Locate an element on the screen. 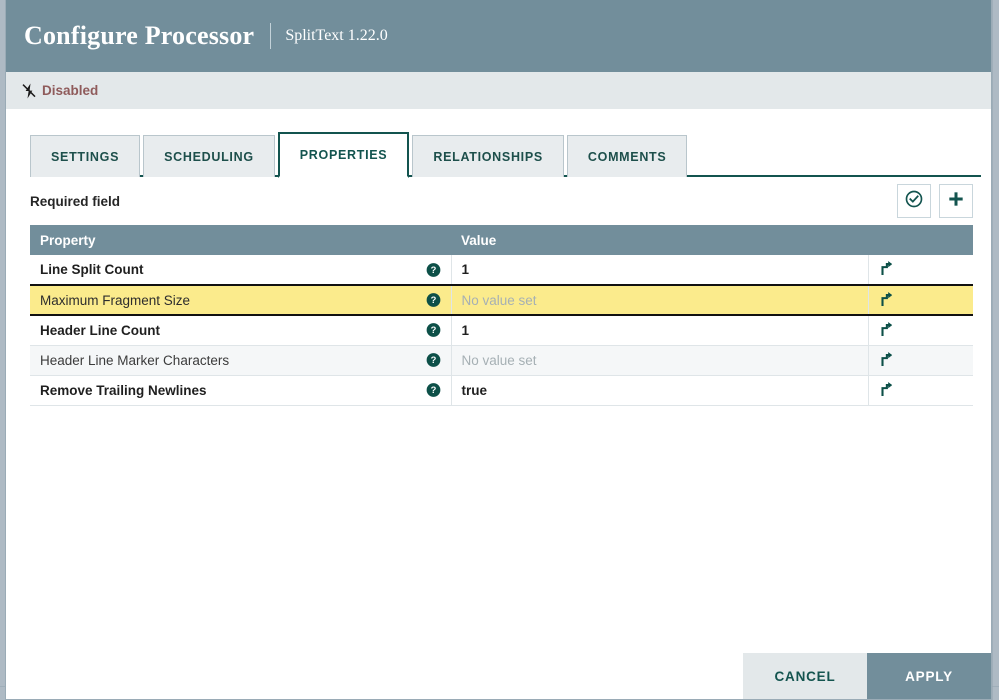 This screenshot has width=999, height=700. property-name-cell: Line Split Count ? is located at coordinates (240, 270).